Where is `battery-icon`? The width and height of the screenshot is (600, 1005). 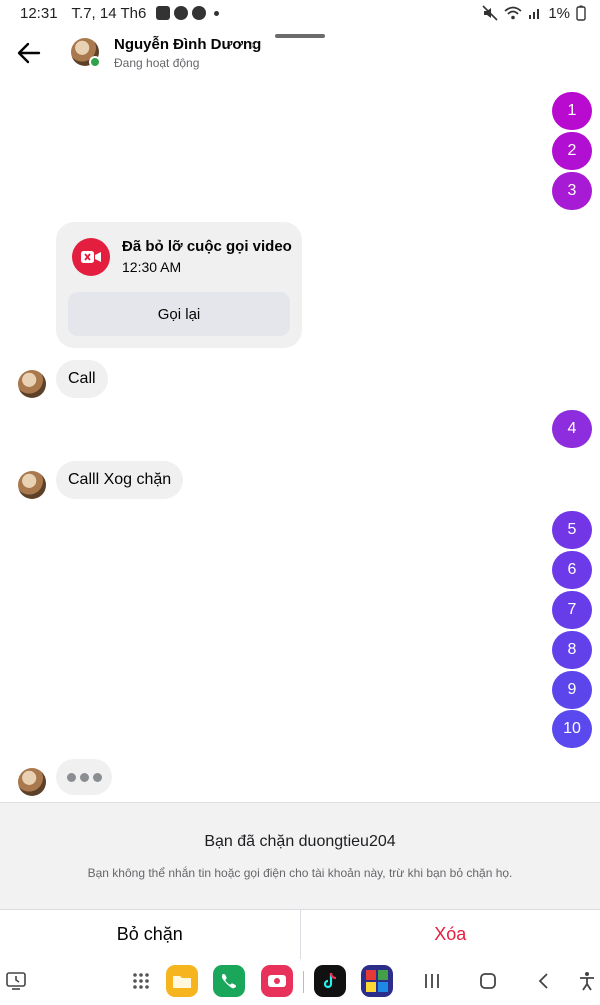 battery-icon is located at coordinates (581, 13).